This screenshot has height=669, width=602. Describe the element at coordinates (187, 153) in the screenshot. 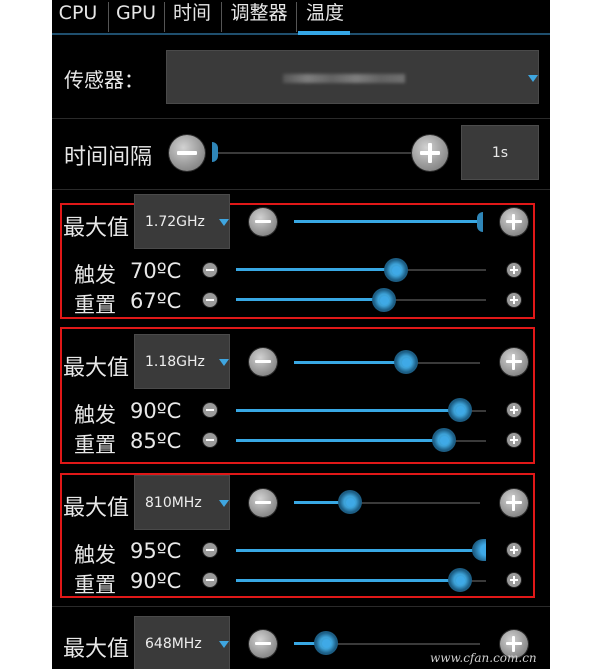

I see `interval-minus-button` at that location.